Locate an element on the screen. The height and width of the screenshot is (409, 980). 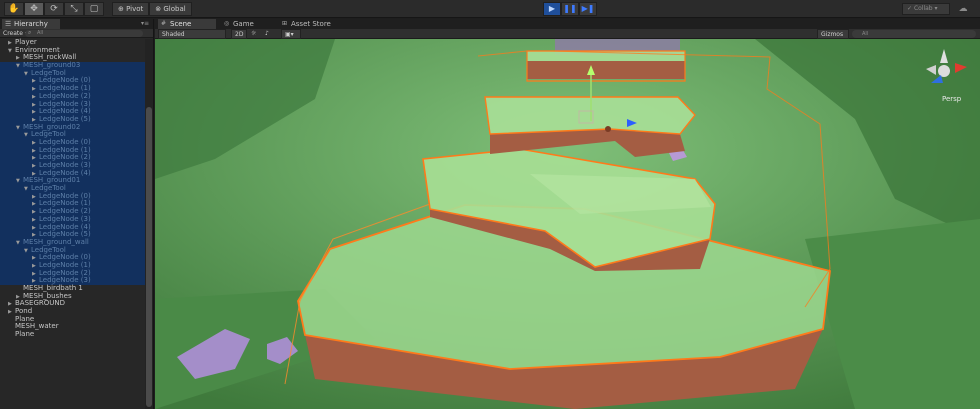
2d-label: 2D is located at coordinates (239, 34).